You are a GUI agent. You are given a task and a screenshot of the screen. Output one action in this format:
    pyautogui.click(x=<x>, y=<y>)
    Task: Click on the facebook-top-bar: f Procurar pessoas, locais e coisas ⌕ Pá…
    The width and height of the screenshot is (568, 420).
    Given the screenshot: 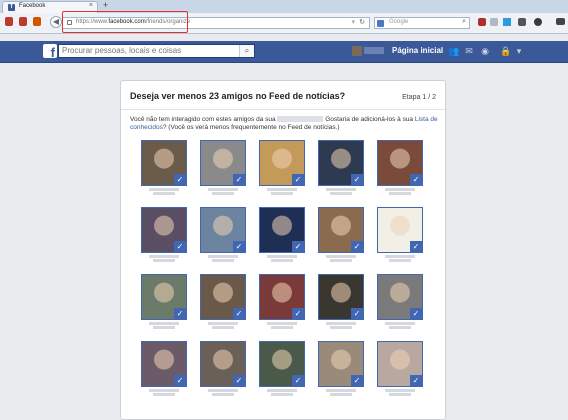 What is the action you would take?
    pyautogui.click(x=284, y=52)
    